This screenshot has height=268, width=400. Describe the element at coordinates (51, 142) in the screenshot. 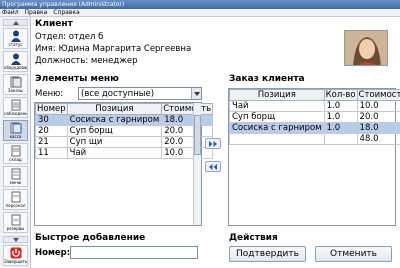

I see `cell-number: 21` at that location.